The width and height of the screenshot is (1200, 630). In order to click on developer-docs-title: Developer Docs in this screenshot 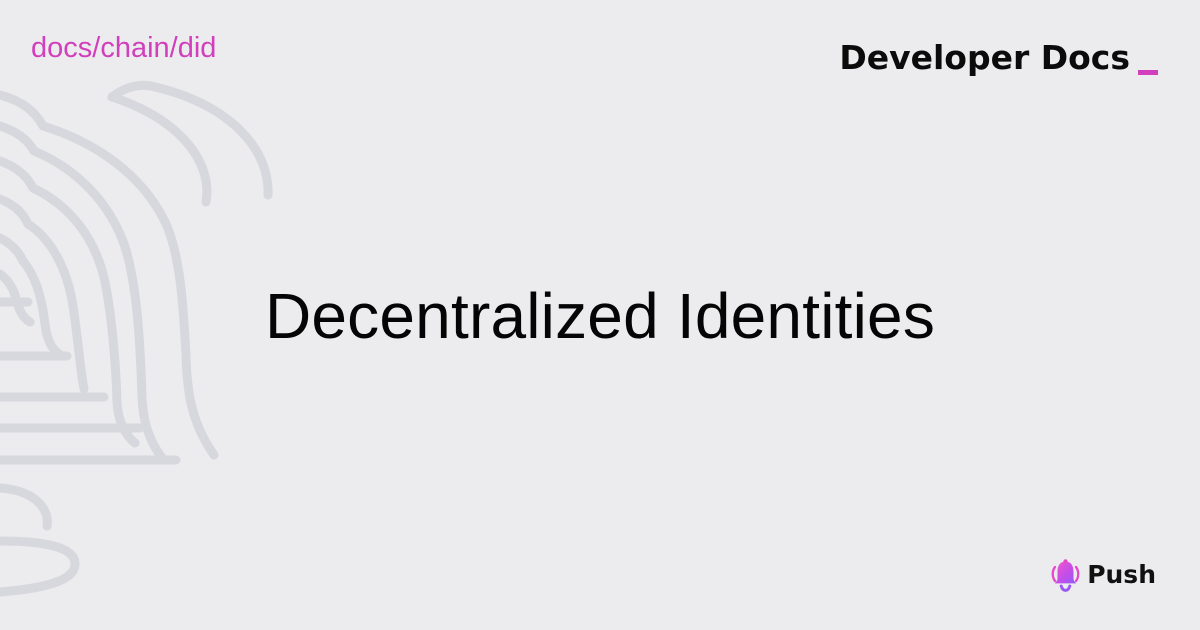, I will do `click(998, 58)`.